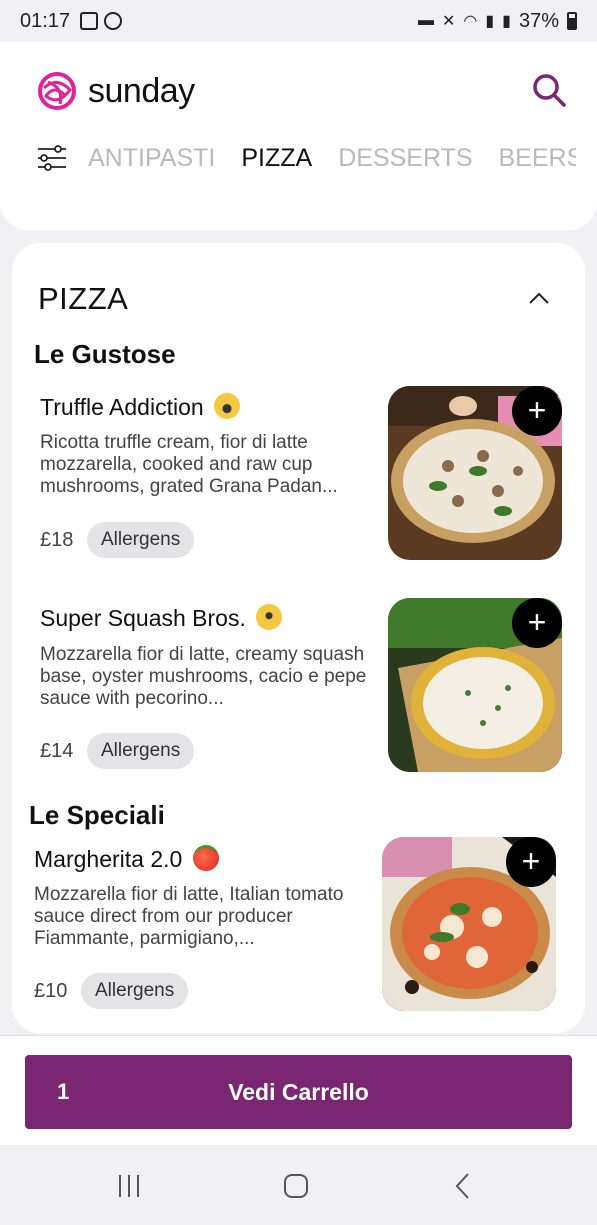 This screenshot has height=1225, width=597. I want to click on home-icon, so click(296, 1186).